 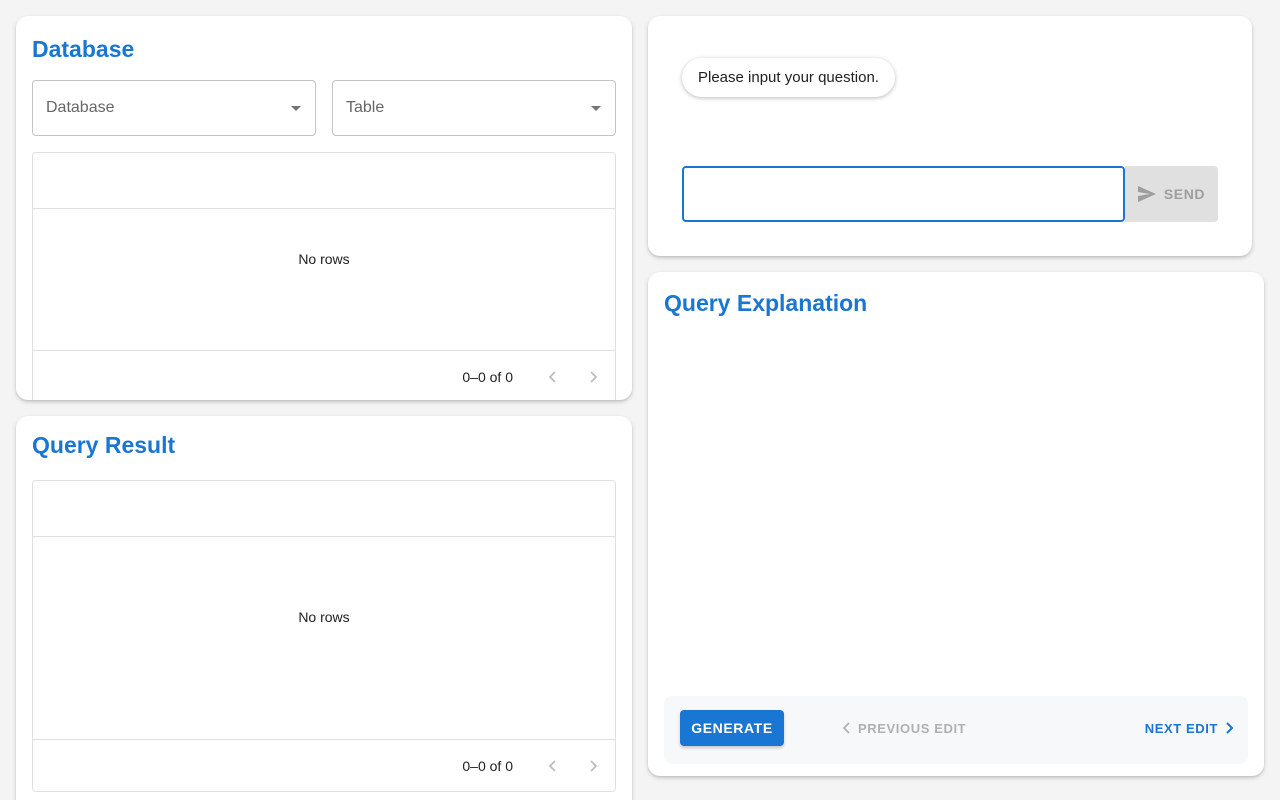 What do you see at coordinates (950, 136) in the screenshot?
I see `chat-panel: Please input your question. SEND` at bounding box center [950, 136].